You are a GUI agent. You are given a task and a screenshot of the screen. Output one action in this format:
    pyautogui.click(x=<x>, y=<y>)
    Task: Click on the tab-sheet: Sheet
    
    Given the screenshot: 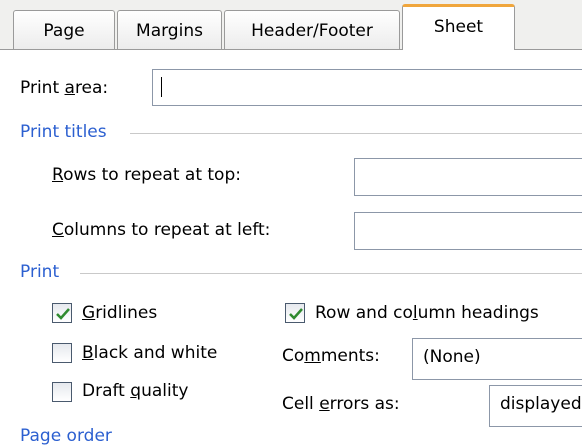 What is the action you would take?
    pyautogui.click(x=458, y=27)
    